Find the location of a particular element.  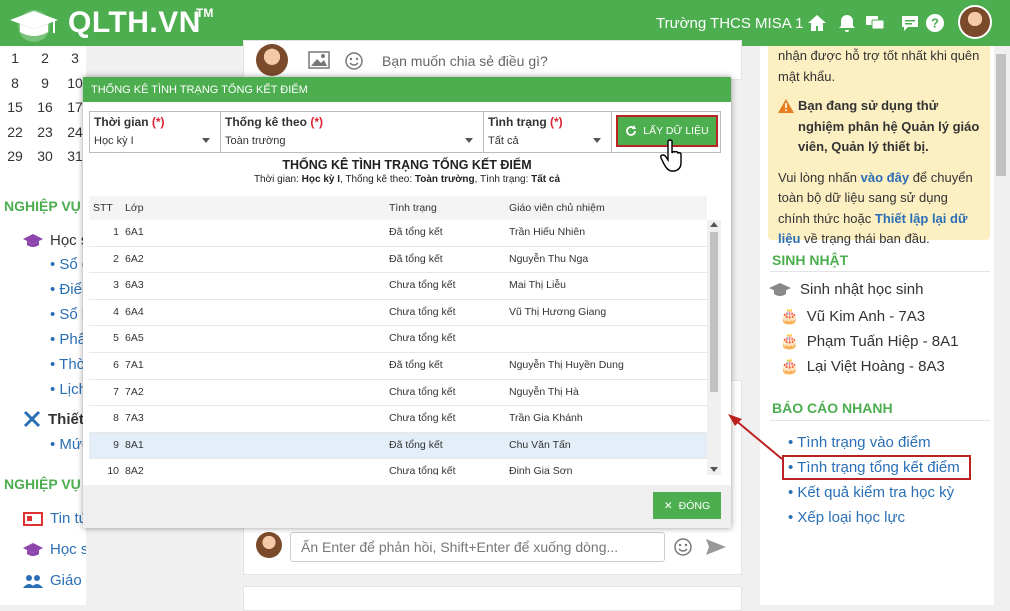

news-icon is located at coordinates (33, 518).